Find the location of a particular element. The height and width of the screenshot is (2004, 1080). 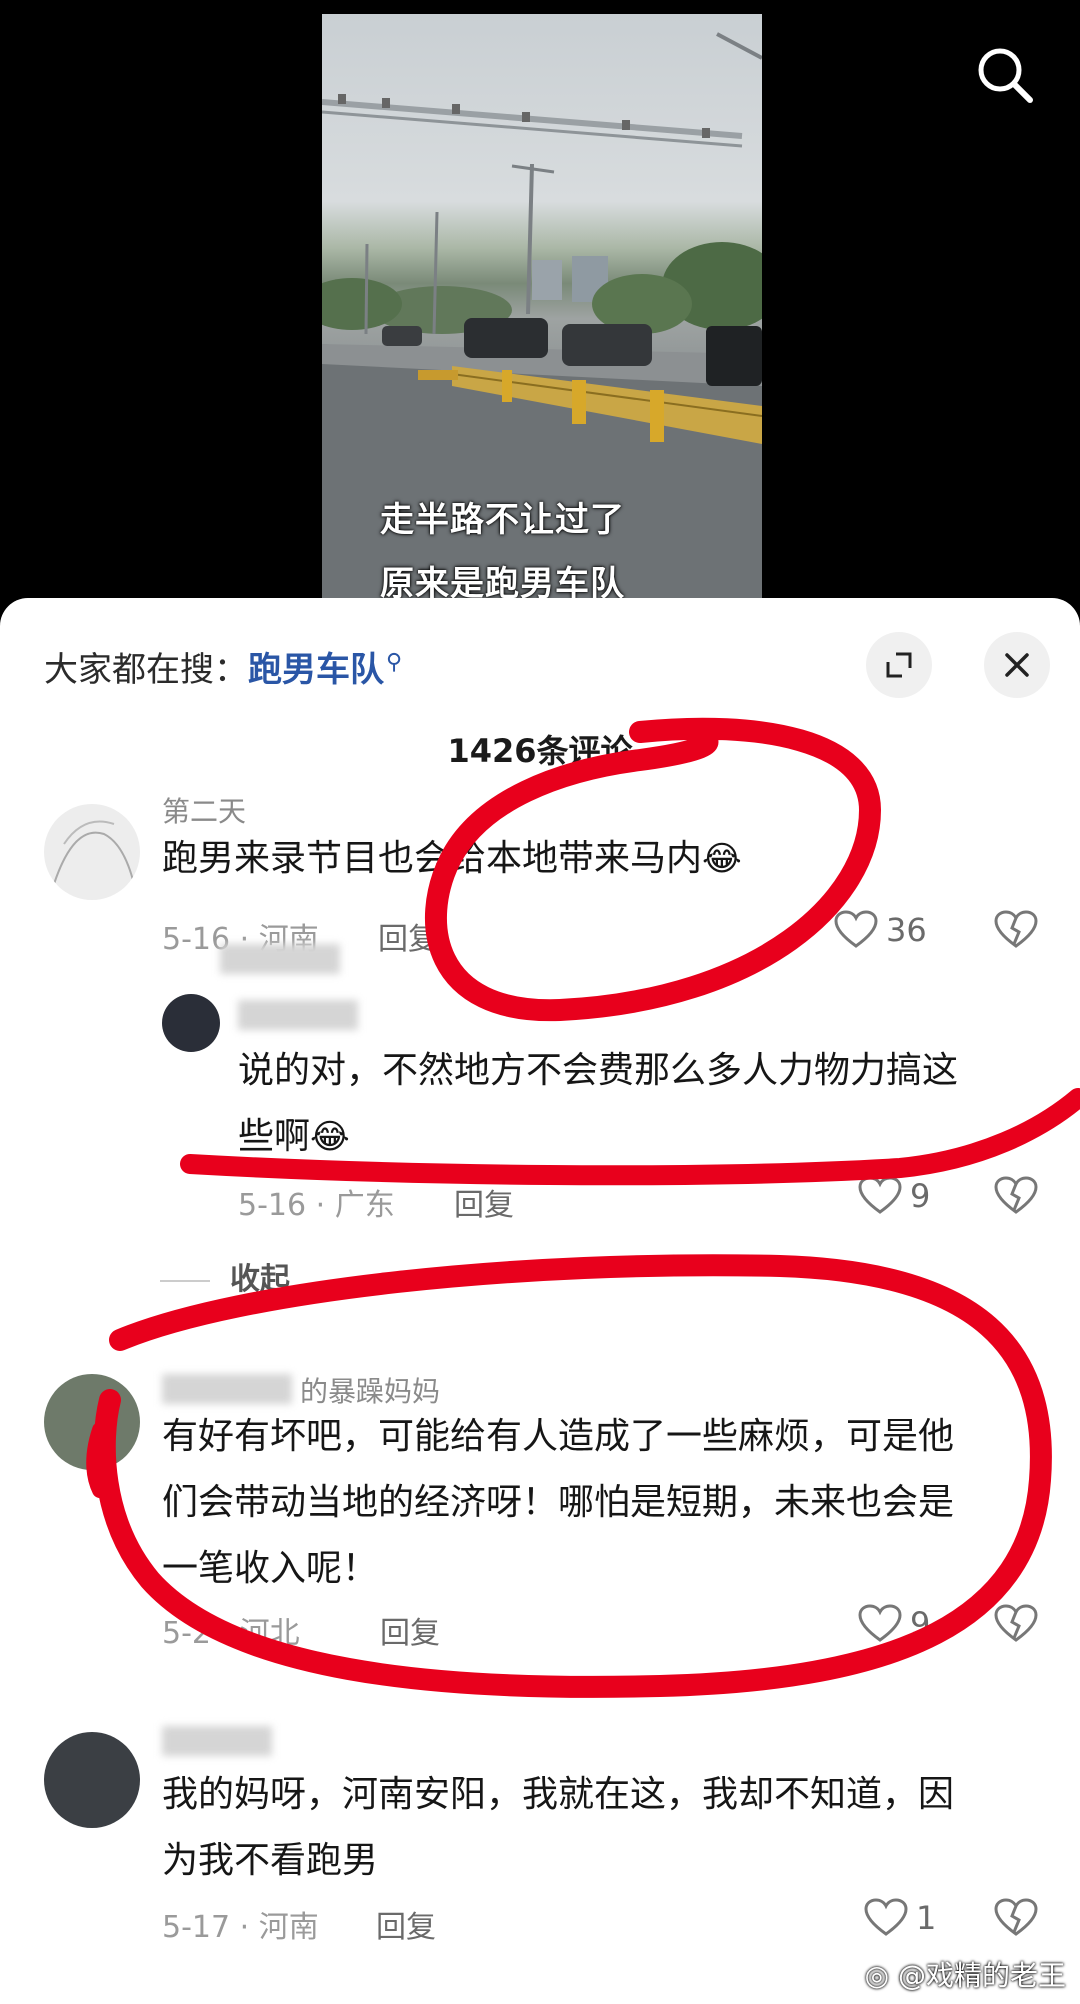

video-frame: 走半路不让过了 原来是跑男车队 is located at coordinates (542, 307).